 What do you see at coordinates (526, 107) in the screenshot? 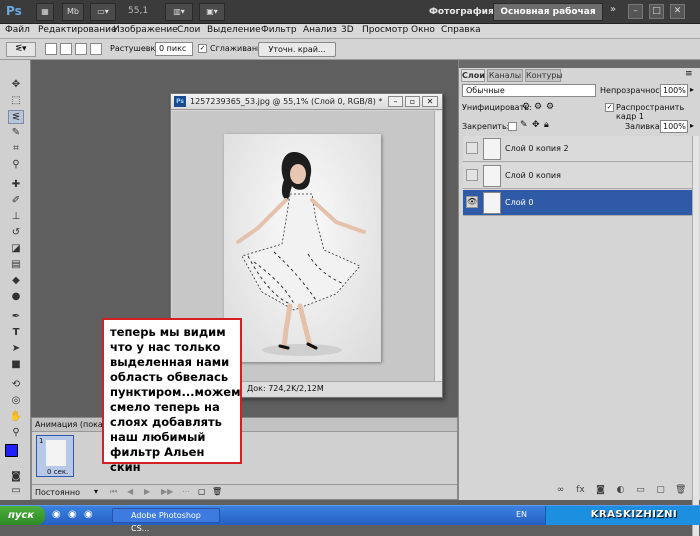
I see `unify-position-icon: ⚙` at bounding box center [526, 107].